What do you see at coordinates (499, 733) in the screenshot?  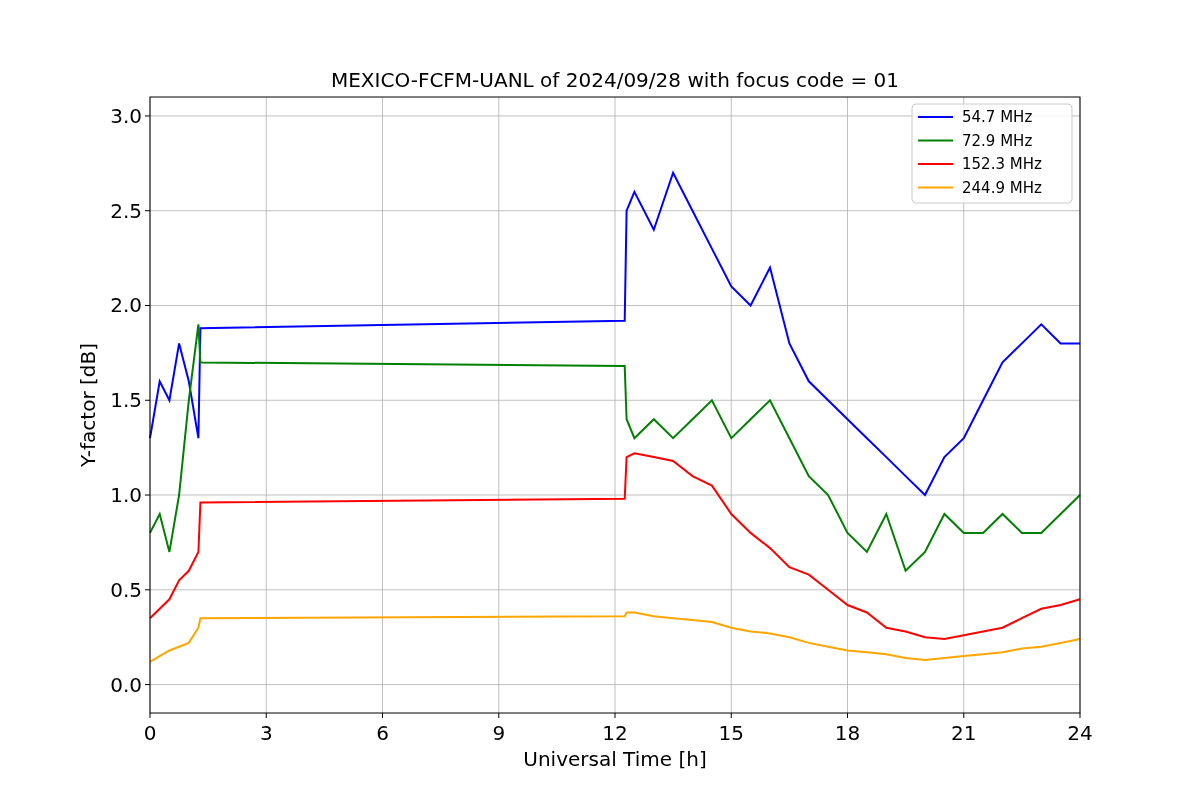 I see `x-tick-label: 9` at bounding box center [499, 733].